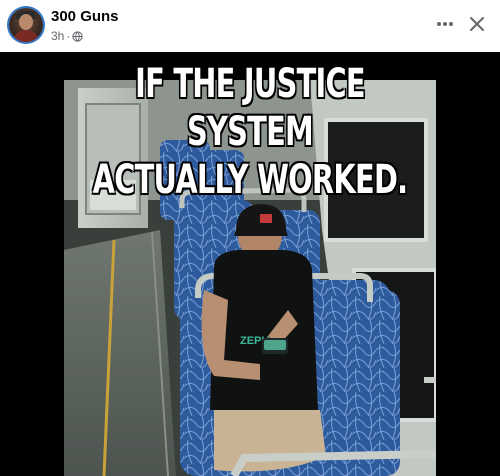 The image size is (500, 476). I want to click on more-options-icon, so click(445, 24).